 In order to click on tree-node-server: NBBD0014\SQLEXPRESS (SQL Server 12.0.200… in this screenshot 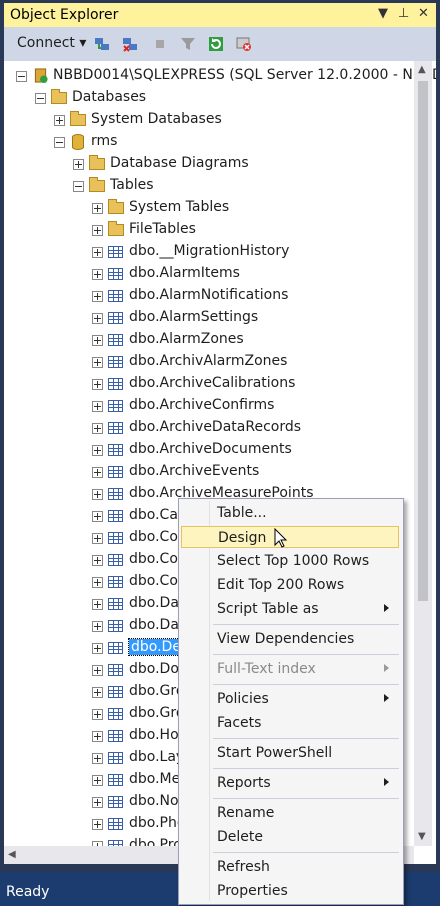, I will do `click(220, 76)`.